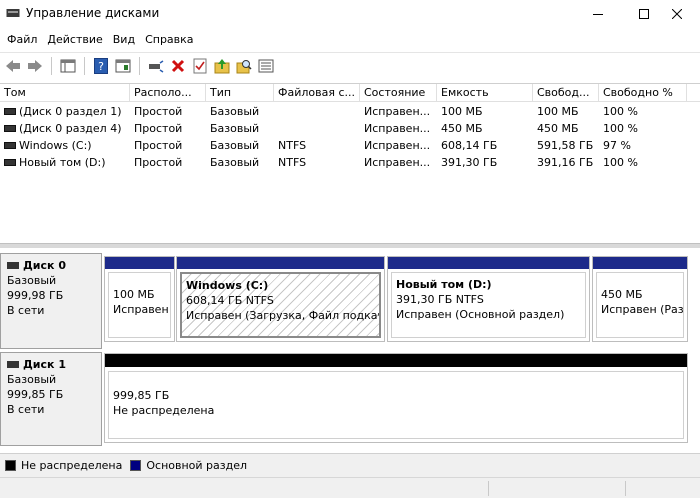 This screenshot has height=498, width=700. I want to click on column-header-volume: Том, so click(65, 93).